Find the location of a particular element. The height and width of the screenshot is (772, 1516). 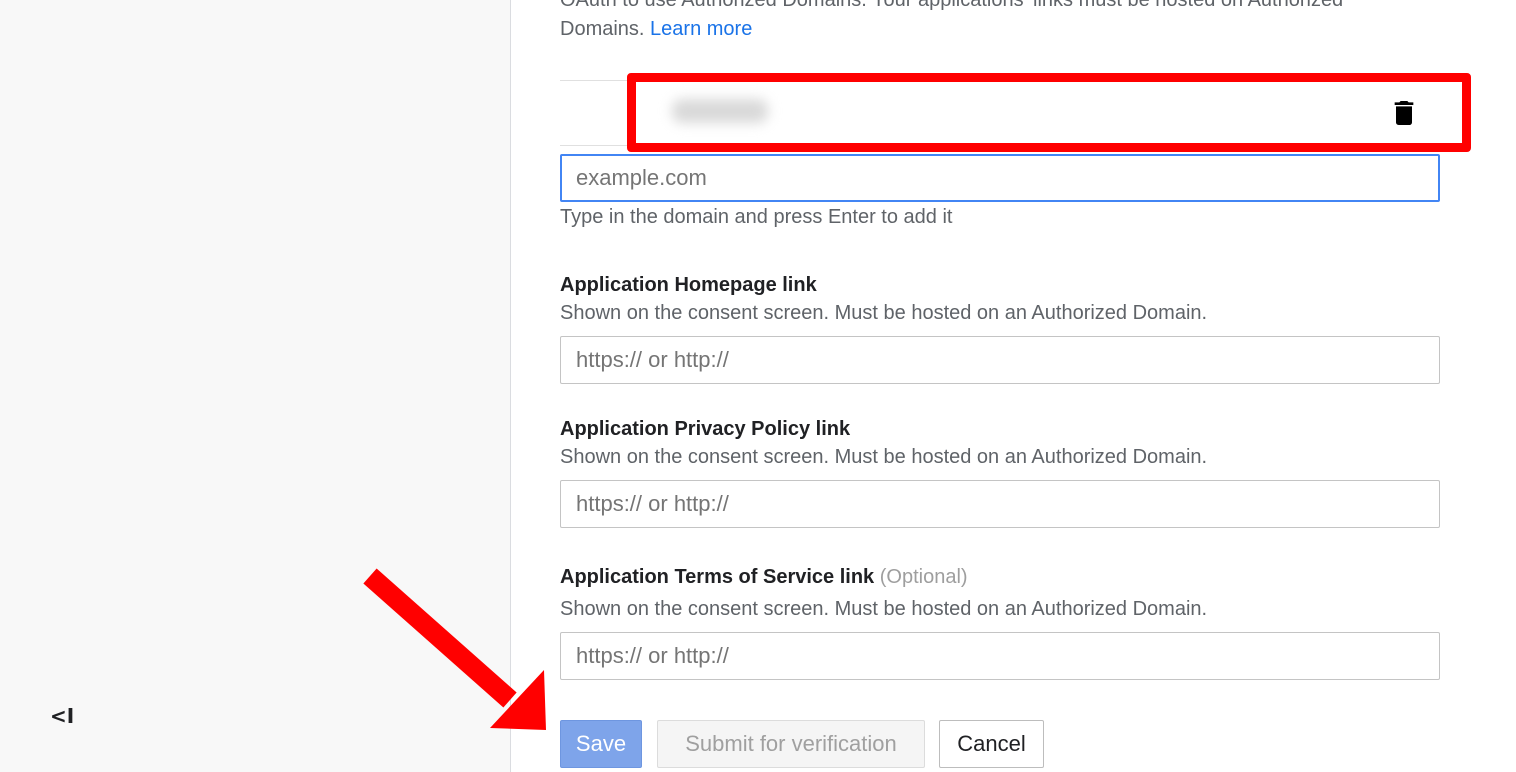

terms-title-text: Application Terms of Service link is located at coordinates (717, 577).